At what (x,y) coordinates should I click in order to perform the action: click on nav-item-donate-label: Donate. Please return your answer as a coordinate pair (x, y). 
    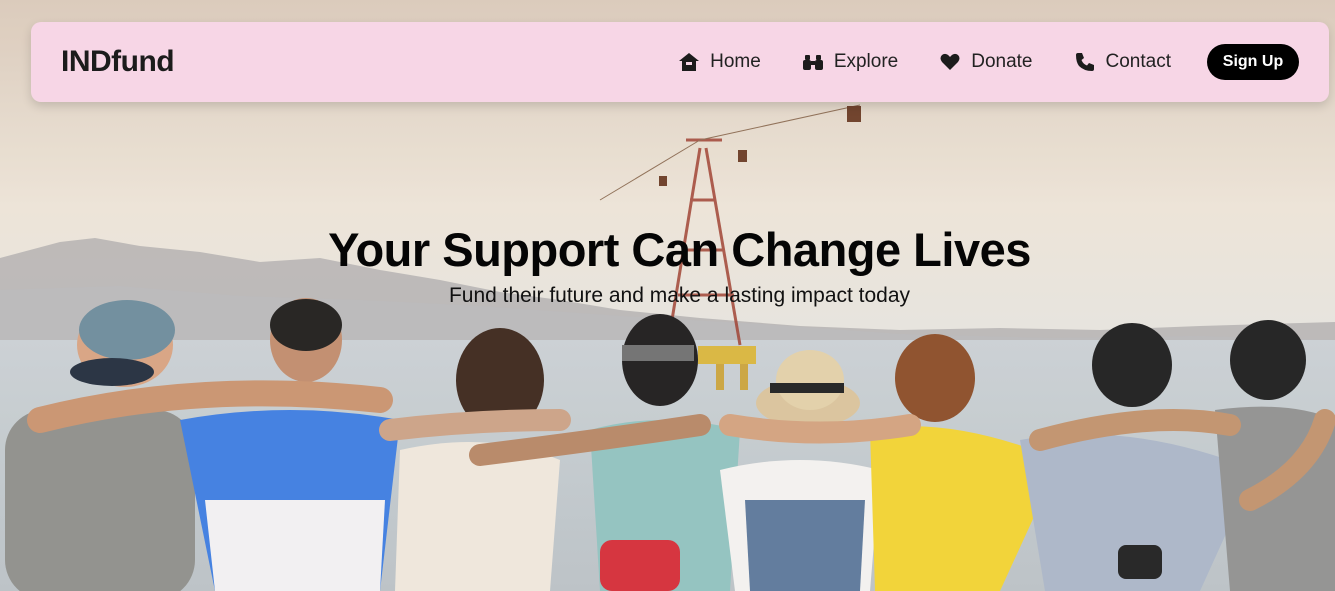
    Looking at the image, I should click on (1002, 61).